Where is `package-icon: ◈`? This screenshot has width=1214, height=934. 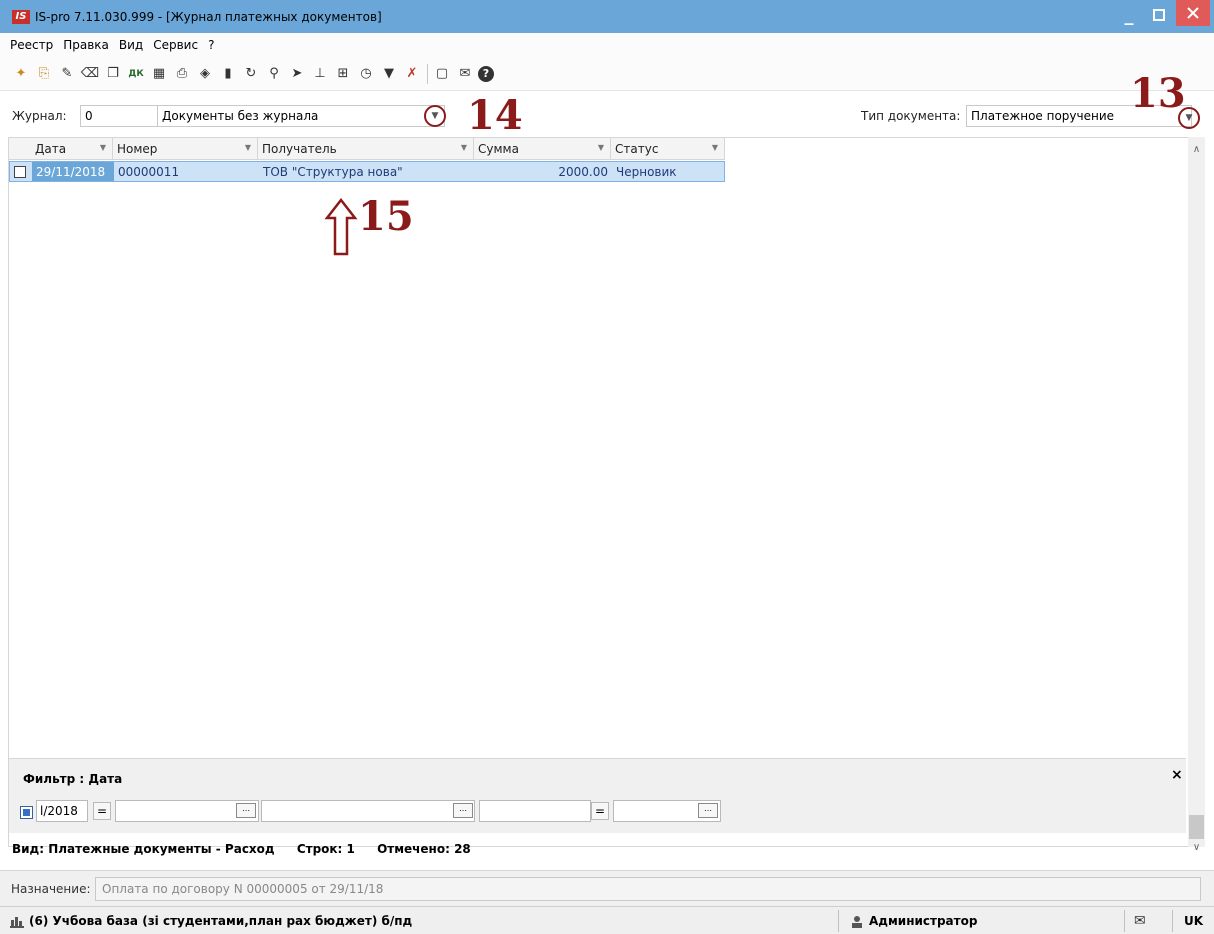 package-icon: ◈ is located at coordinates (205, 74).